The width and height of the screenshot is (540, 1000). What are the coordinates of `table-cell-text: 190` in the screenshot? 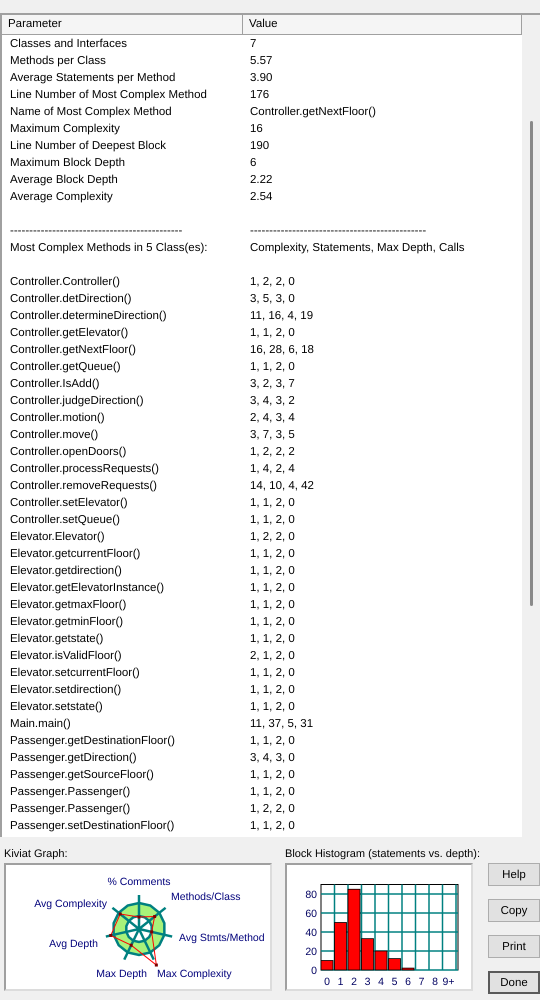 It's located at (259, 146).